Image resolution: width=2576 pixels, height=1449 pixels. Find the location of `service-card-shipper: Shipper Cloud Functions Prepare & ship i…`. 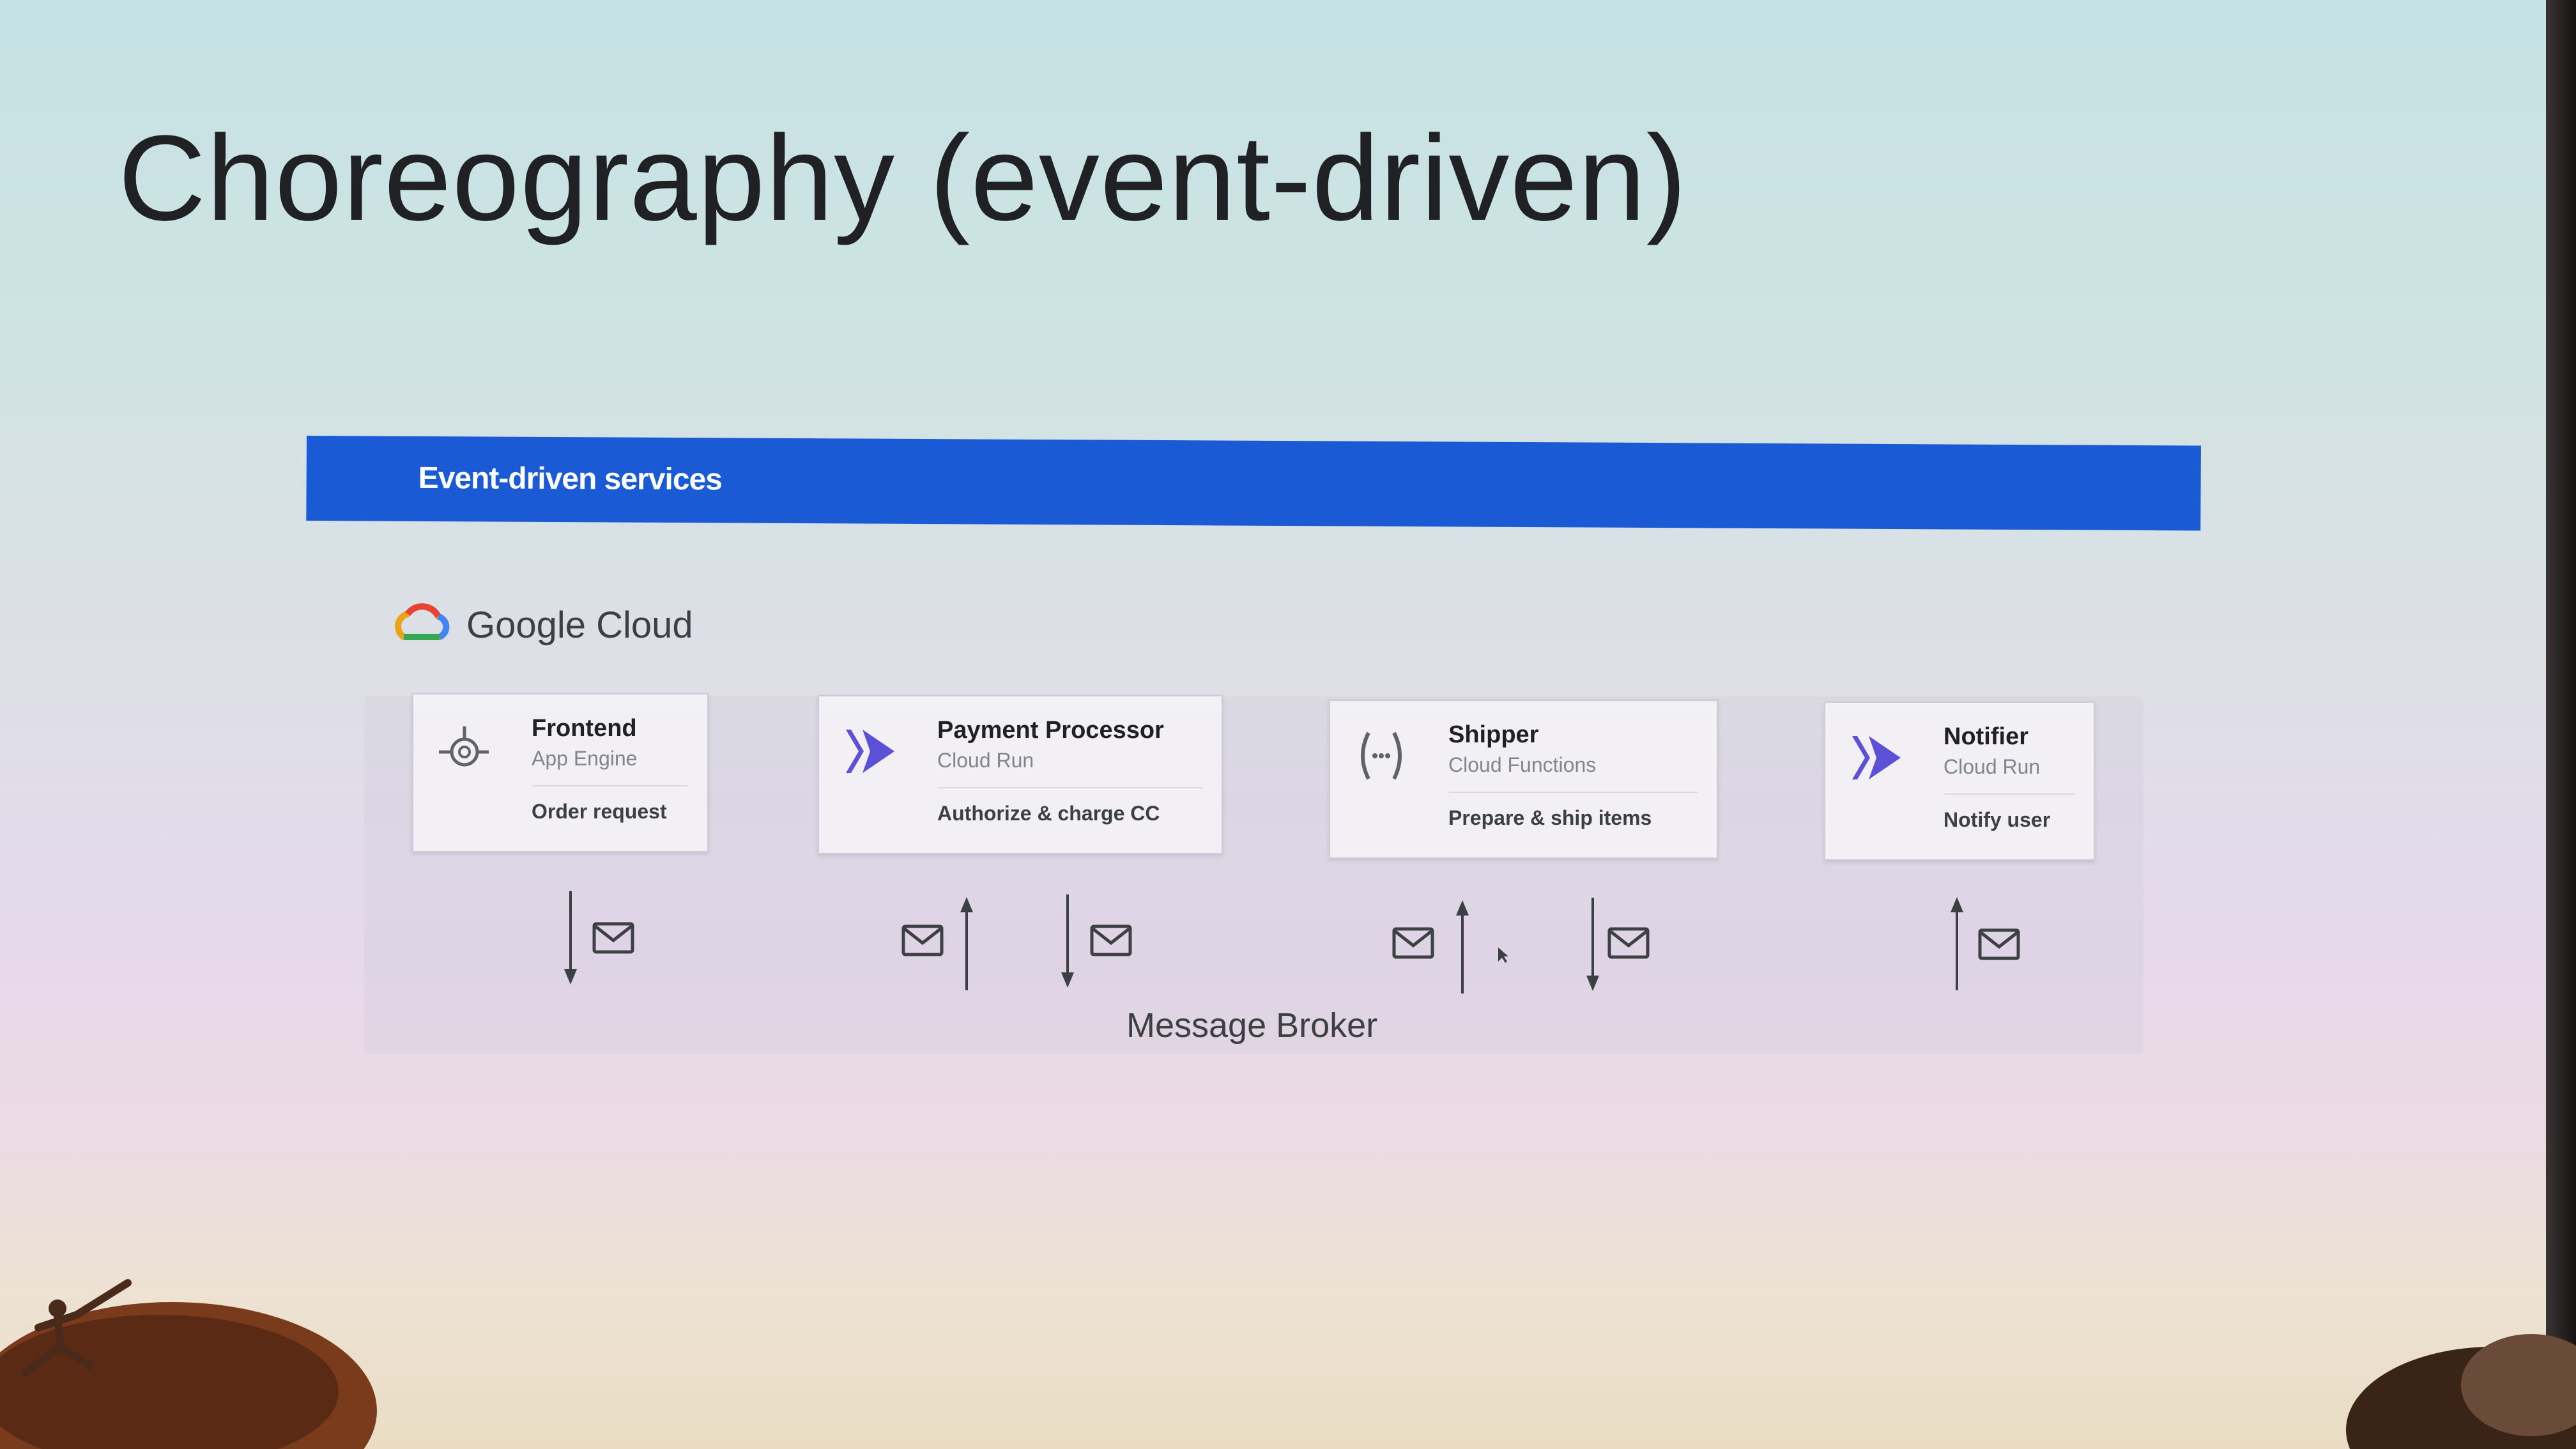

service-card-shipper: Shipper Cloud Functions Prepare & ship i… is located at coordinates (1523, 779).